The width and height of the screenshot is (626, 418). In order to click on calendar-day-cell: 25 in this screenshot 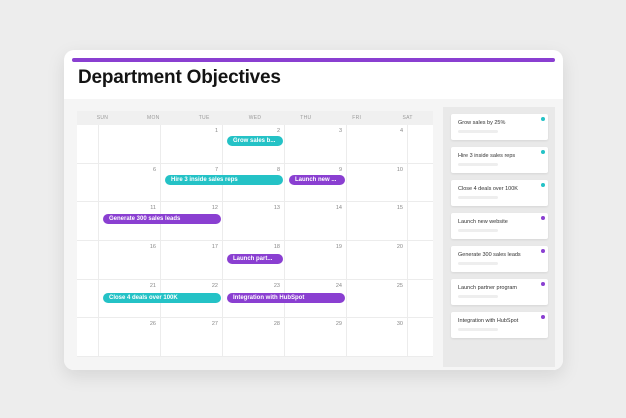, I will do `click(377, 299)`.